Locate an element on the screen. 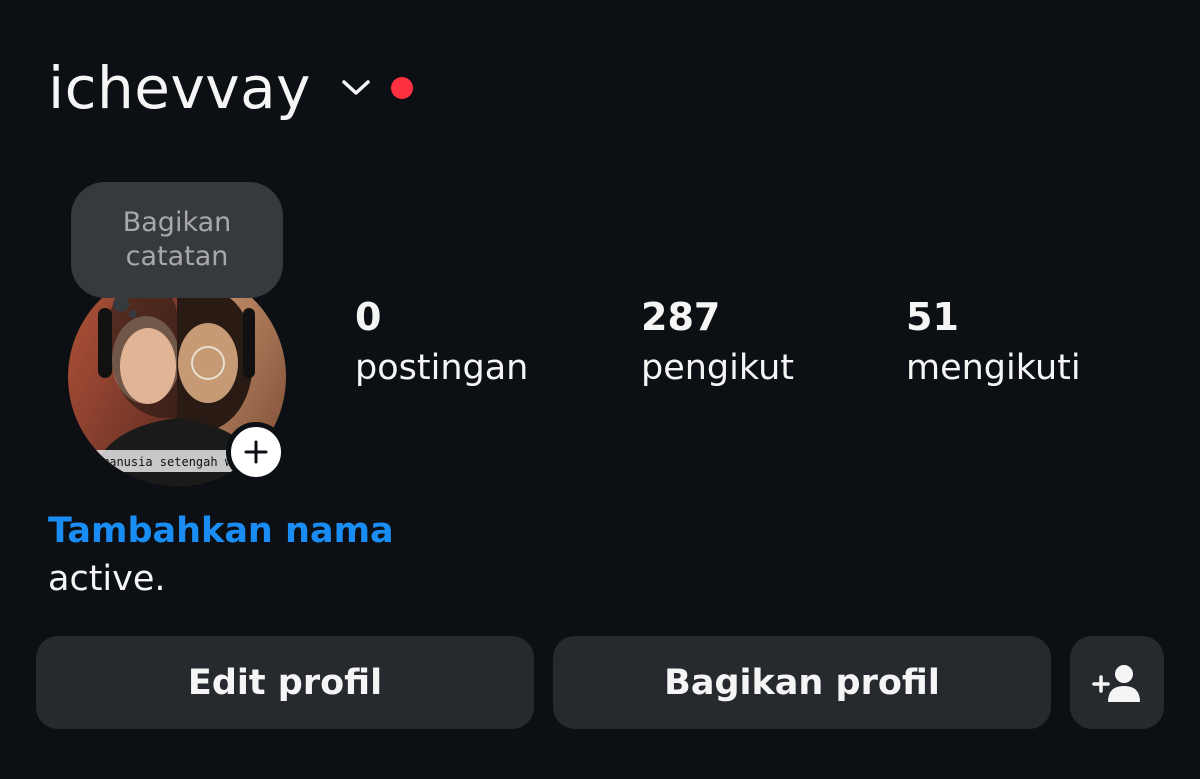 The width and height of the screenshot is (1200, 779). discover-people-button is located at coordinates (1117, 682).